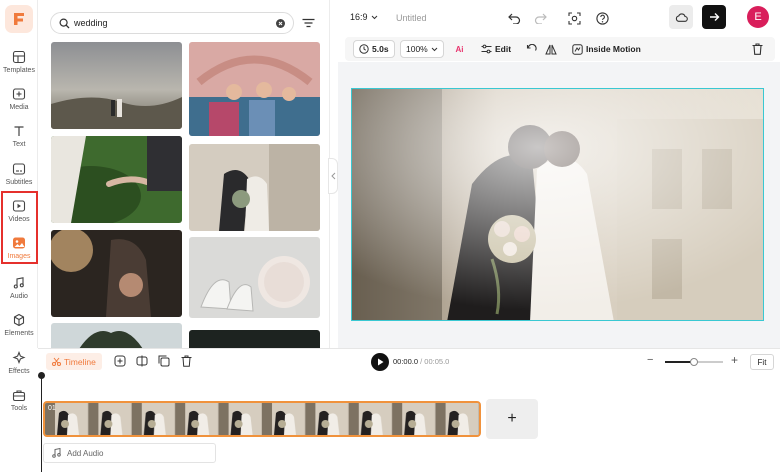 This screenshot has width=780, height=472. What do you see at coordinates (19, 288) in the screenshot?
I see `sidebar-item-audio: Audio` at bounding box center [19, 288].